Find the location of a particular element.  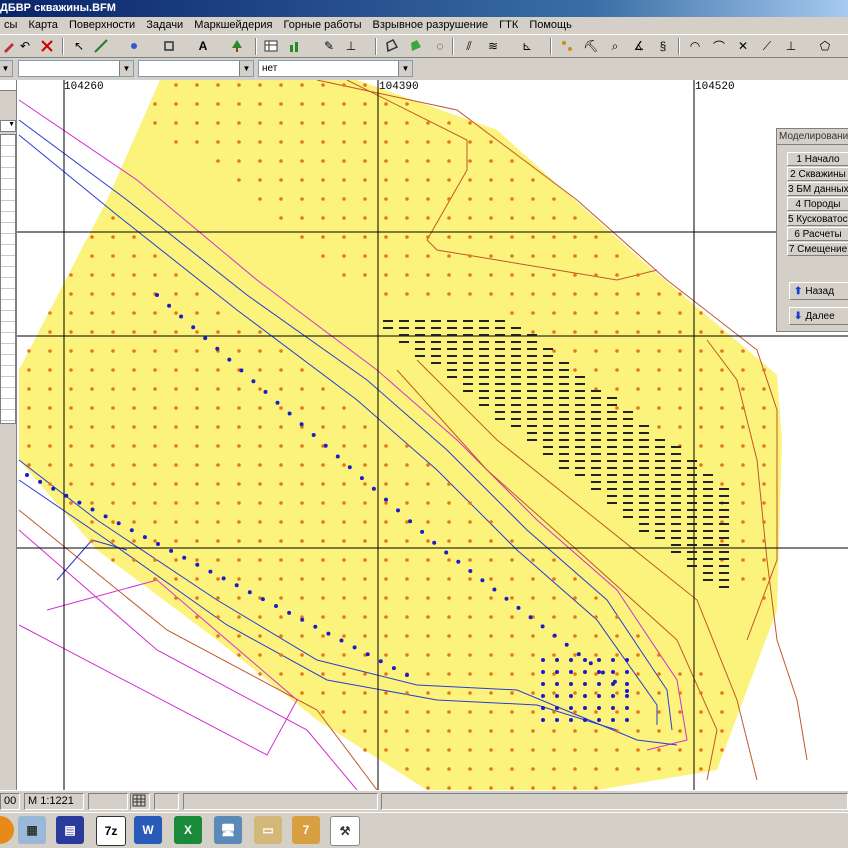

file-manager-icon: ▤ is located at coordinates (70, 830).